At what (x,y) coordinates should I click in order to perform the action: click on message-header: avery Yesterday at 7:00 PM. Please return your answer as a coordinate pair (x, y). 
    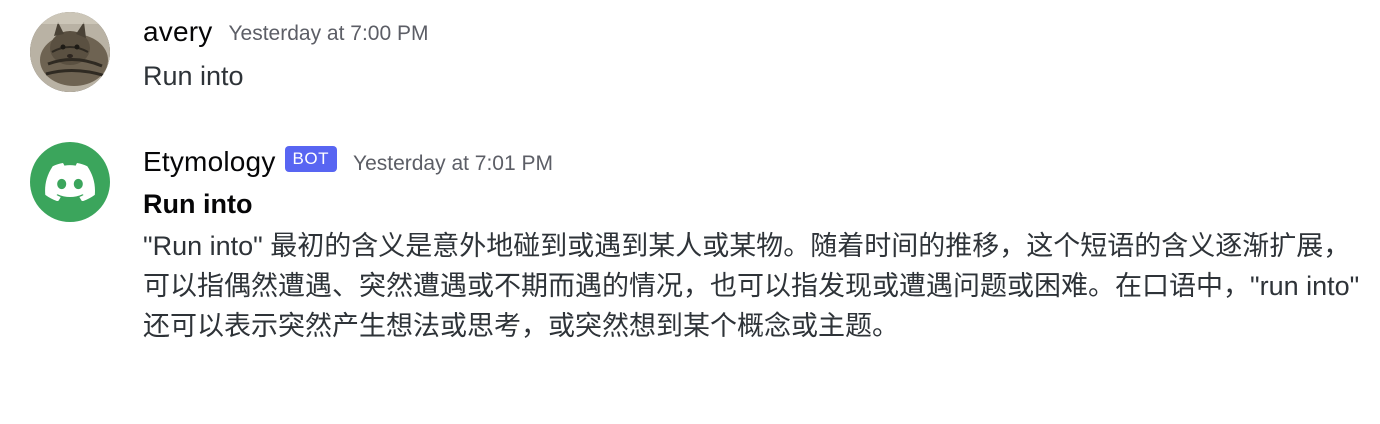
    Looking at the image, I should click on (285, 32).